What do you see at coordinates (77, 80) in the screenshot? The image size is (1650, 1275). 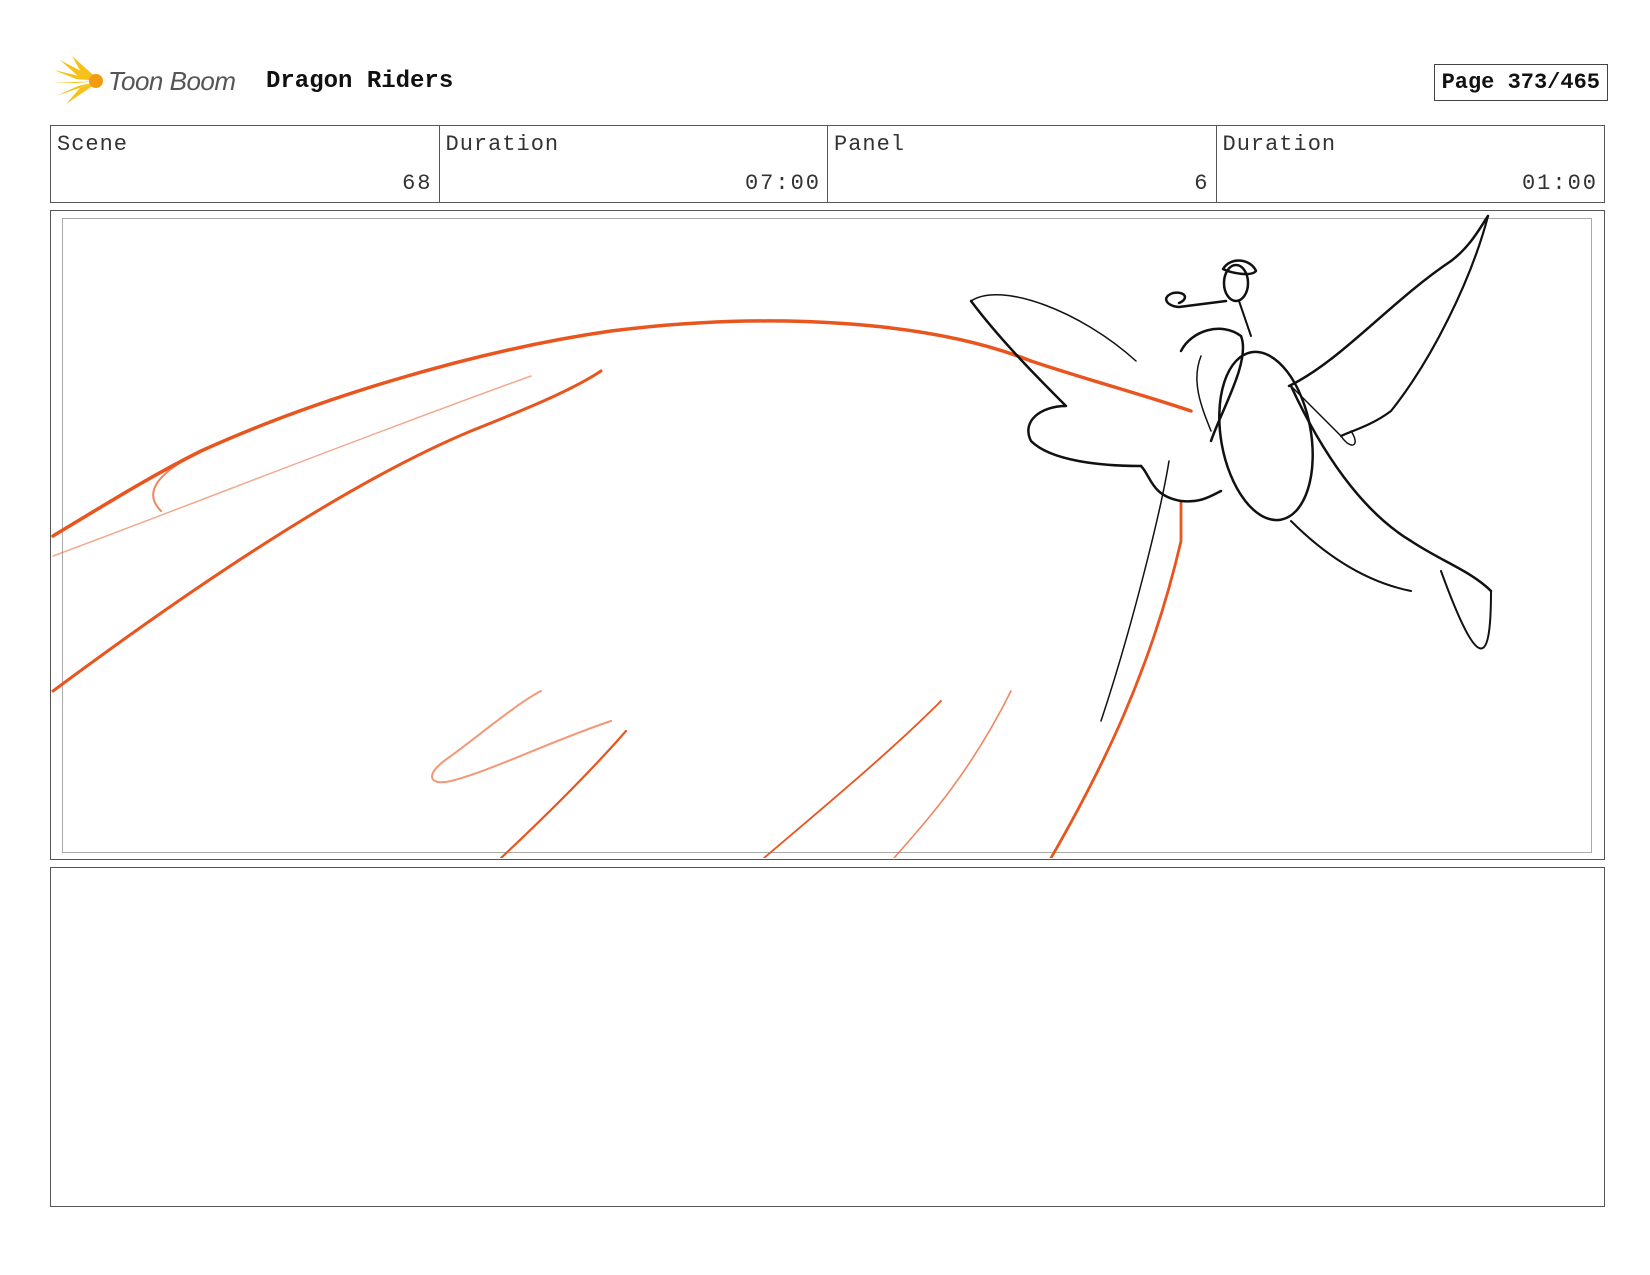 I see `starburst-logo-icon` at bounding box center [77, 80].